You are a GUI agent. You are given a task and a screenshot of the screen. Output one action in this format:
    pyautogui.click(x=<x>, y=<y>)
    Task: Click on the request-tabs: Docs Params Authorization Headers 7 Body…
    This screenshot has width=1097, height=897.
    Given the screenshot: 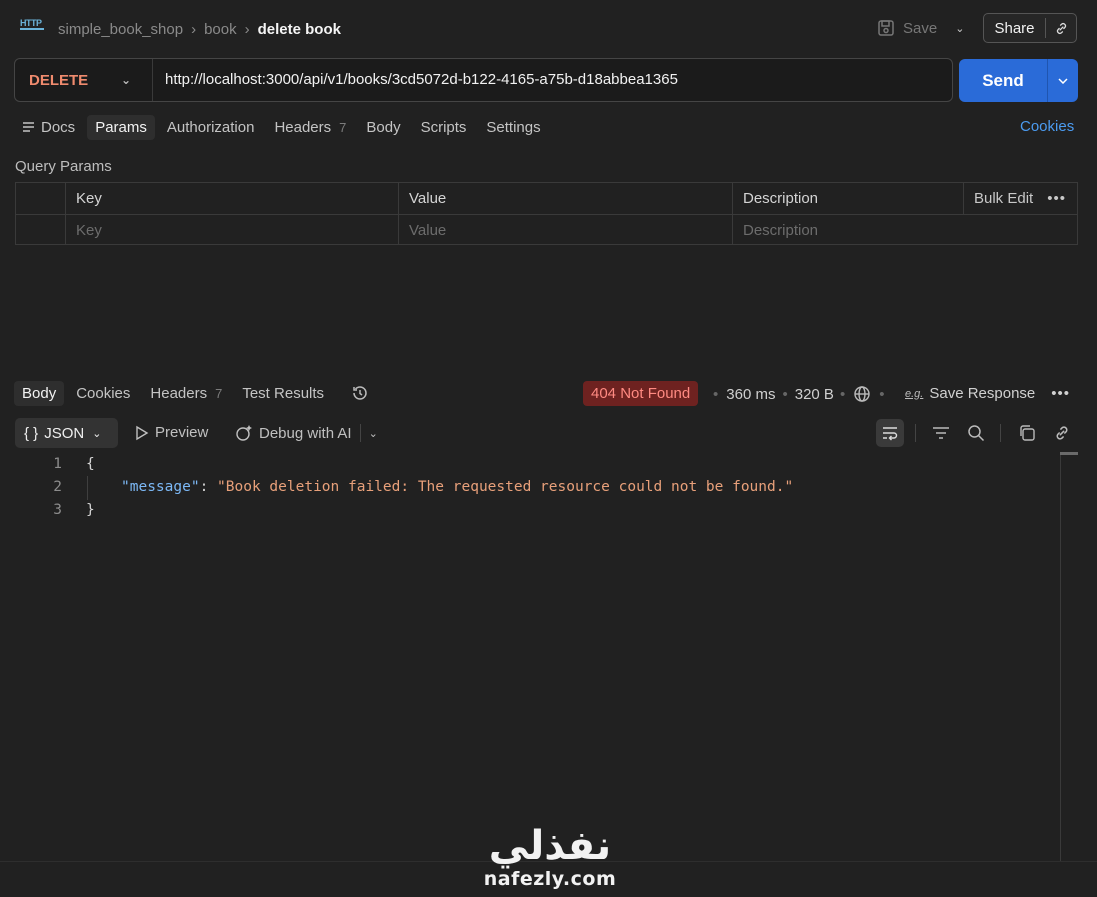 What is the action you would take?
    pyautogui.click(x=283, y=127)
    